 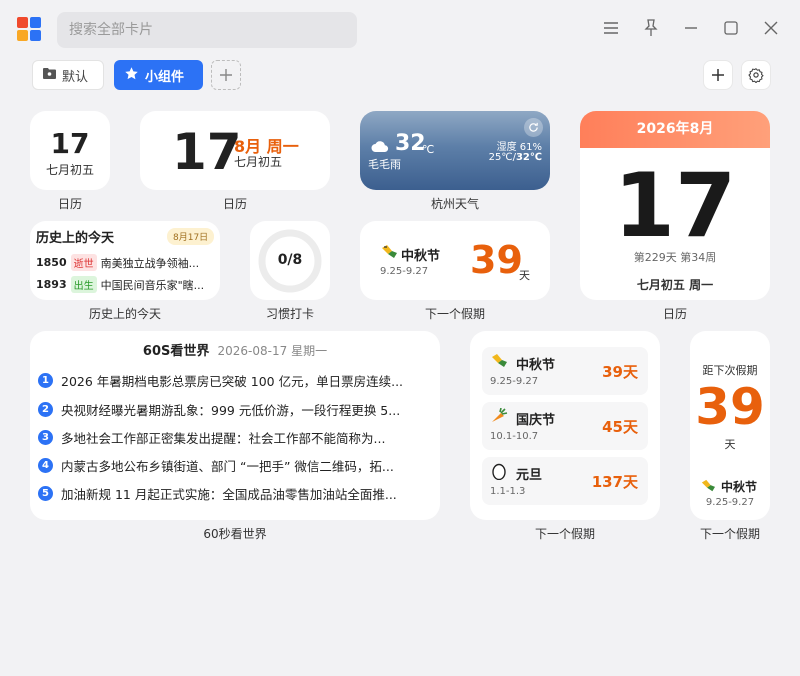 I want to click on calendar-large-widget: 2026年8月 17 第229天 第34周 七月初五 周一, so click(x=675, y=205).